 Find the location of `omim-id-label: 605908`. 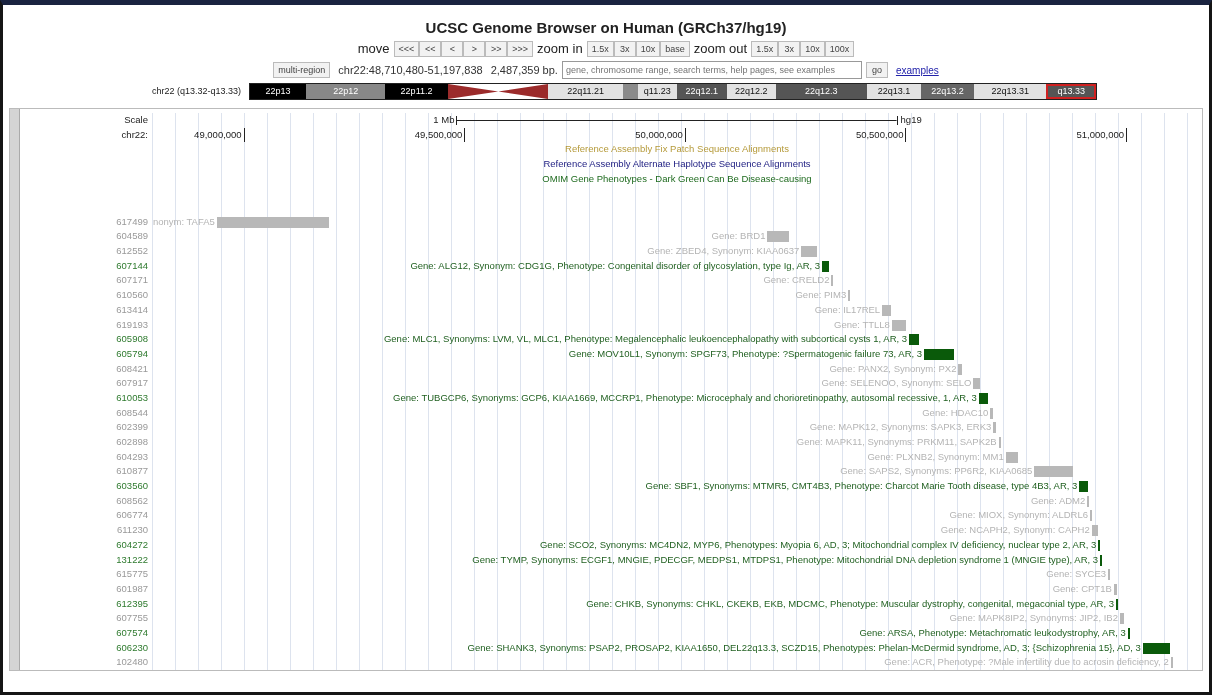

omim-id-label: 605908 is located at coordinates (132, 339).